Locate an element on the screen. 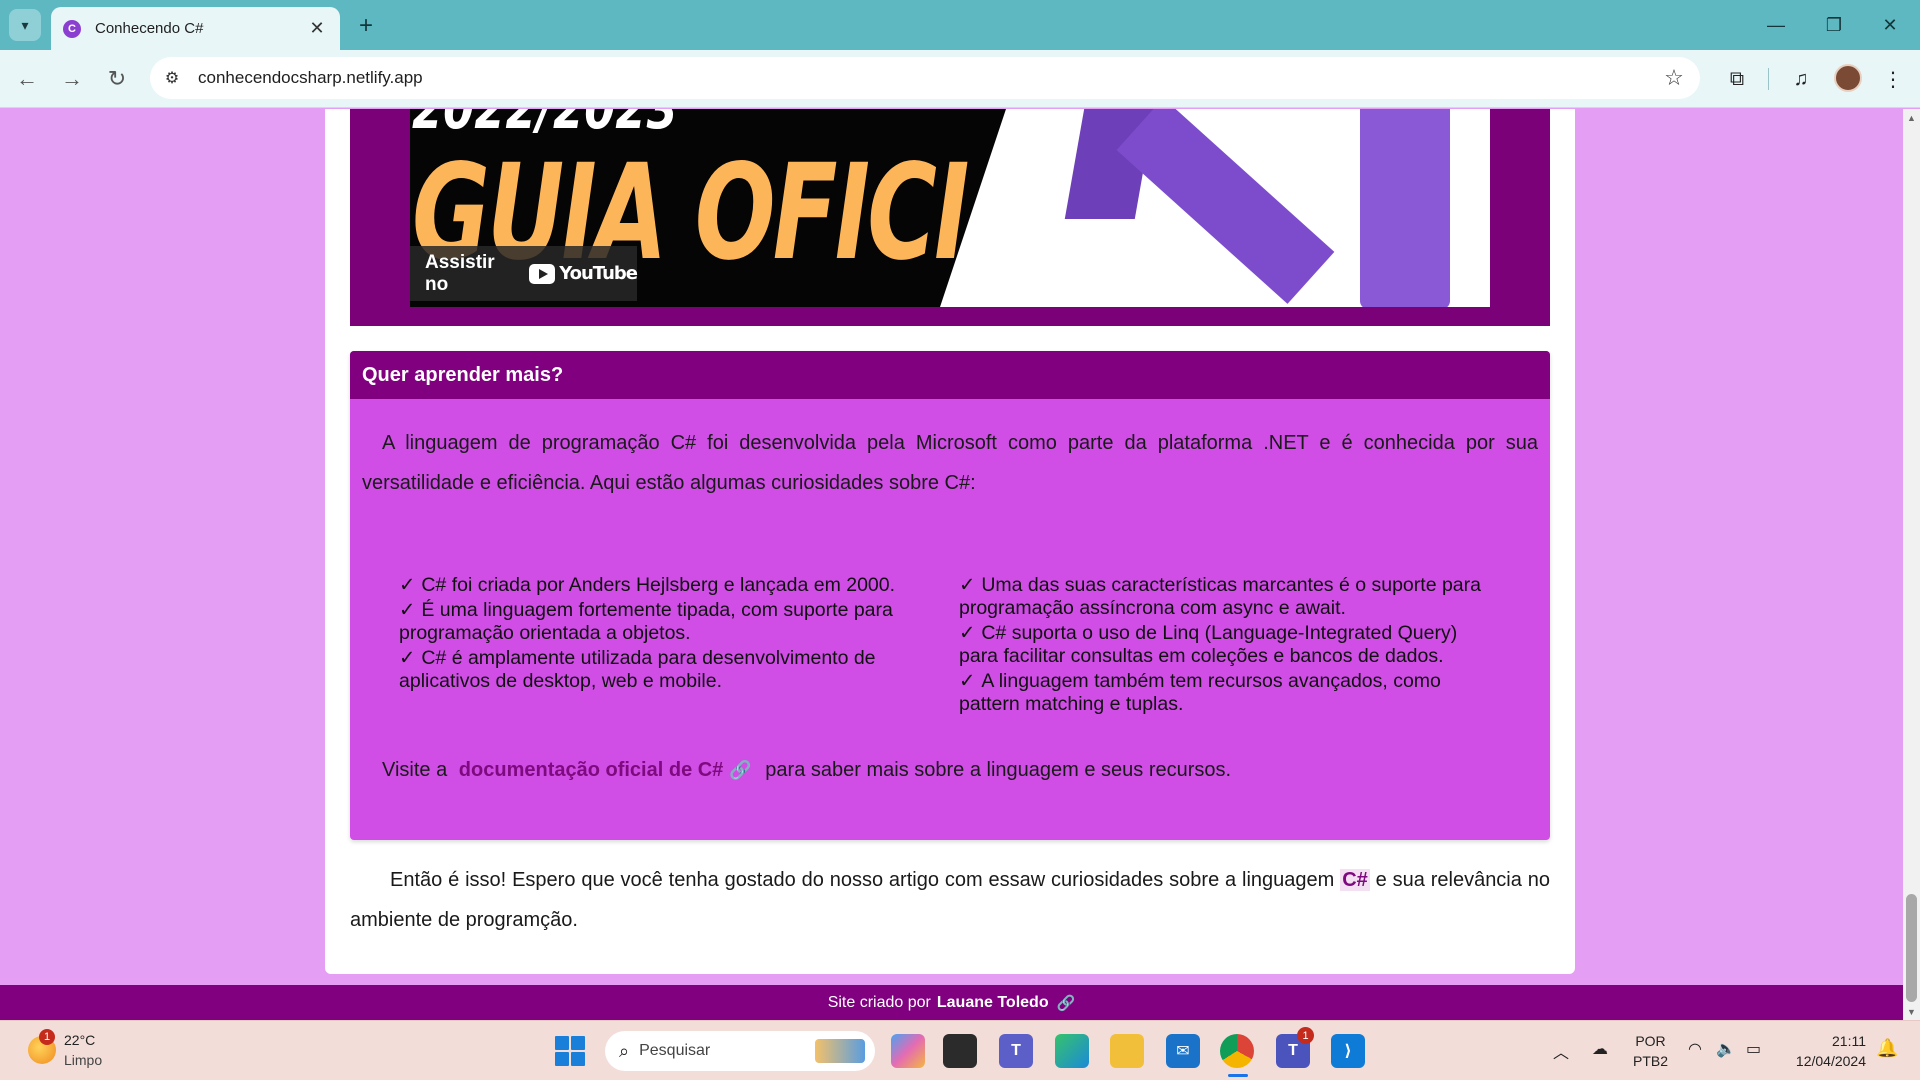 The height and width of the screenshot is (1080, 1920). keyboard-layout: PTB2 is located at coordinates (1651, 1061).